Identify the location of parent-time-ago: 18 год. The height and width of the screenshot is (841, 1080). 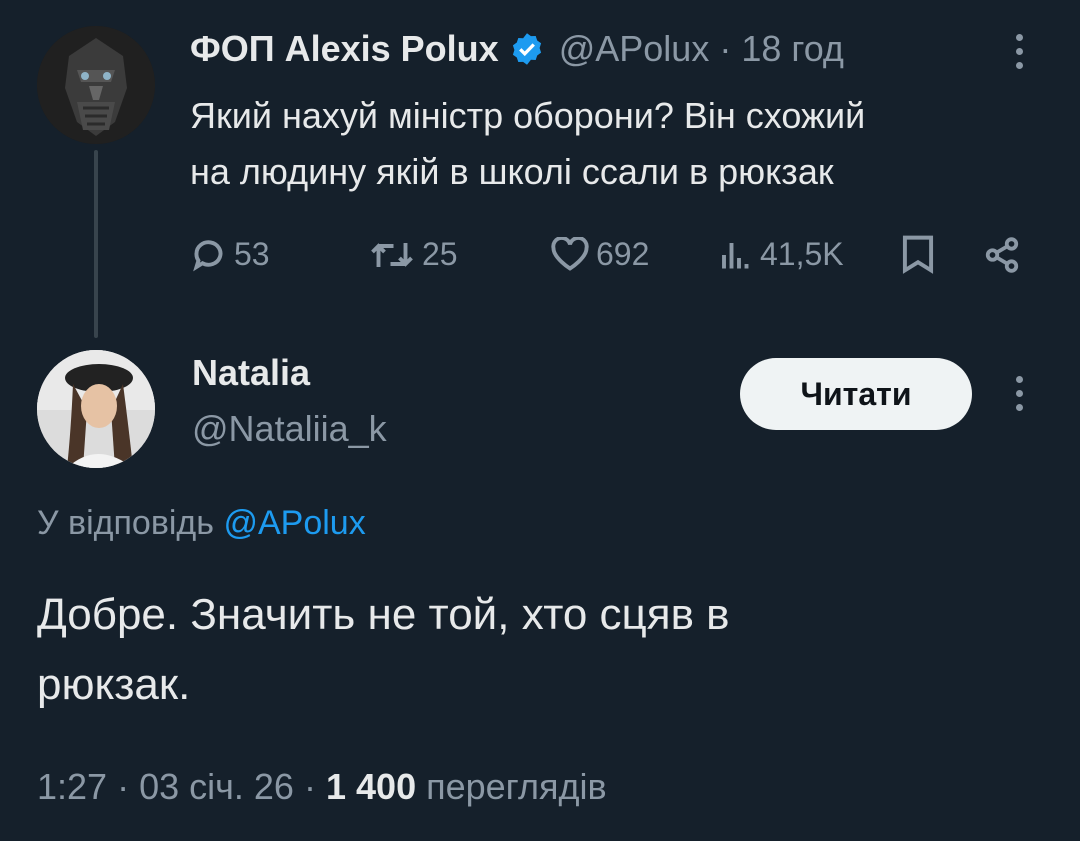
(792, 49).